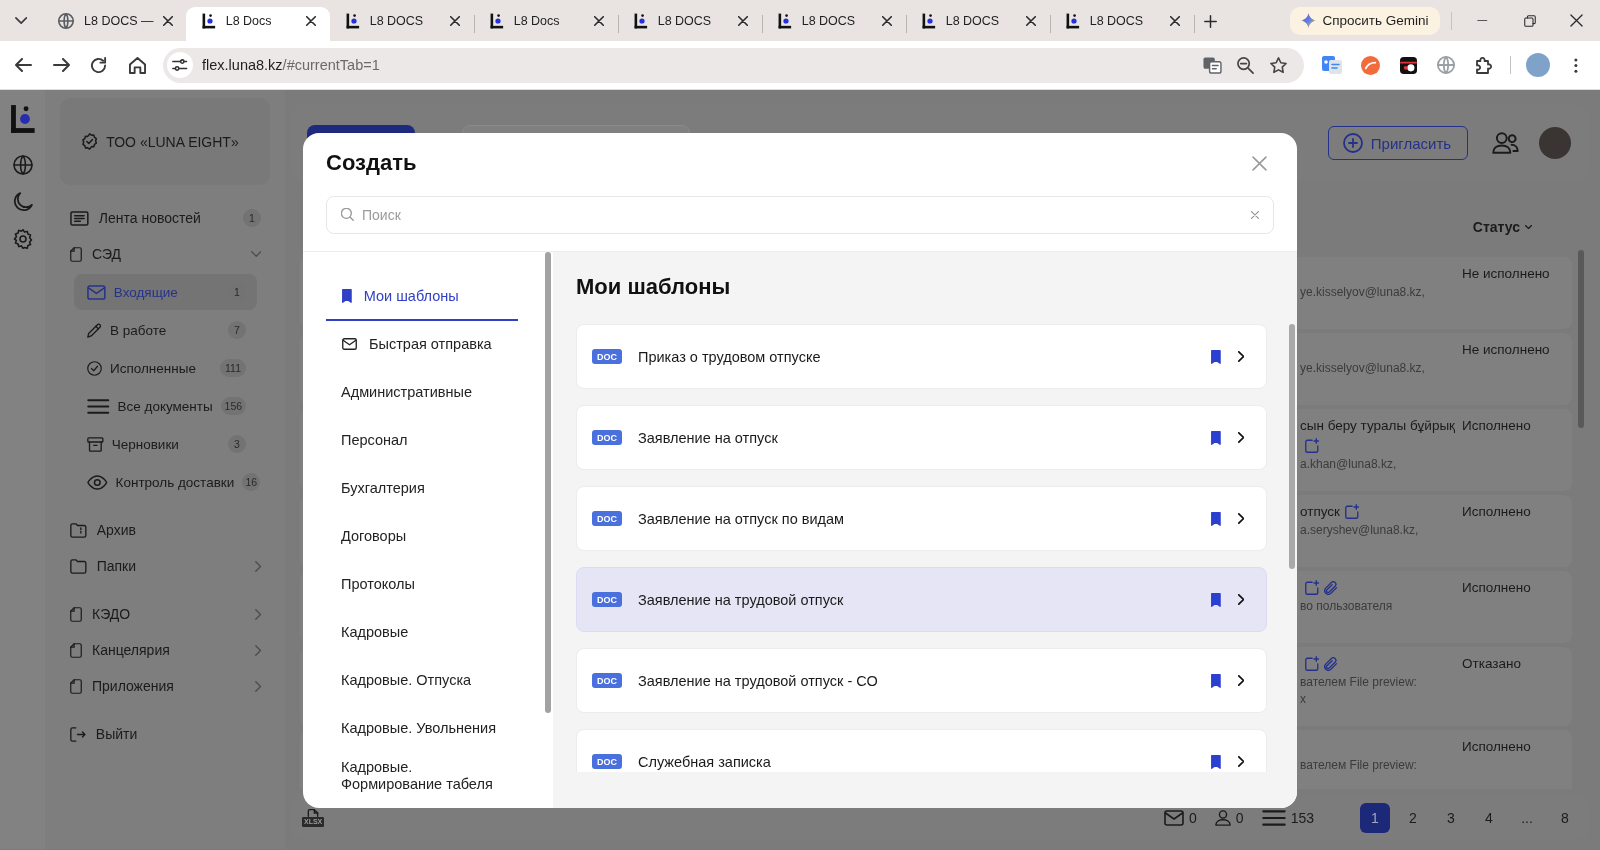 The height and width of the screenshot is (850, 1600). Describe the element at coordinates (23, 65) in the screenshot. I see `back-arrow-icon` at that location.